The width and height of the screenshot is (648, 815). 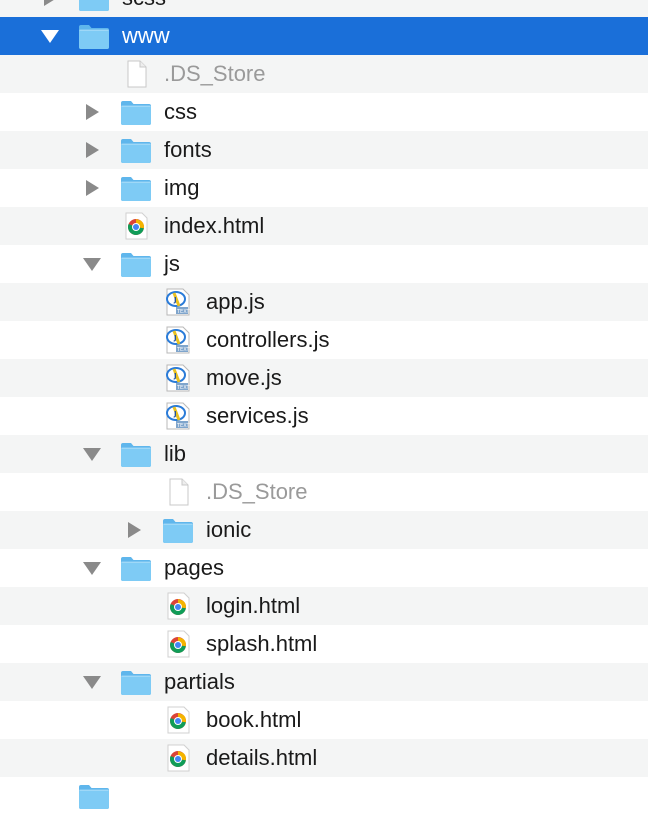 I want to click on tree-row-file: J TEXT move.js, so click(x=324, y=378).